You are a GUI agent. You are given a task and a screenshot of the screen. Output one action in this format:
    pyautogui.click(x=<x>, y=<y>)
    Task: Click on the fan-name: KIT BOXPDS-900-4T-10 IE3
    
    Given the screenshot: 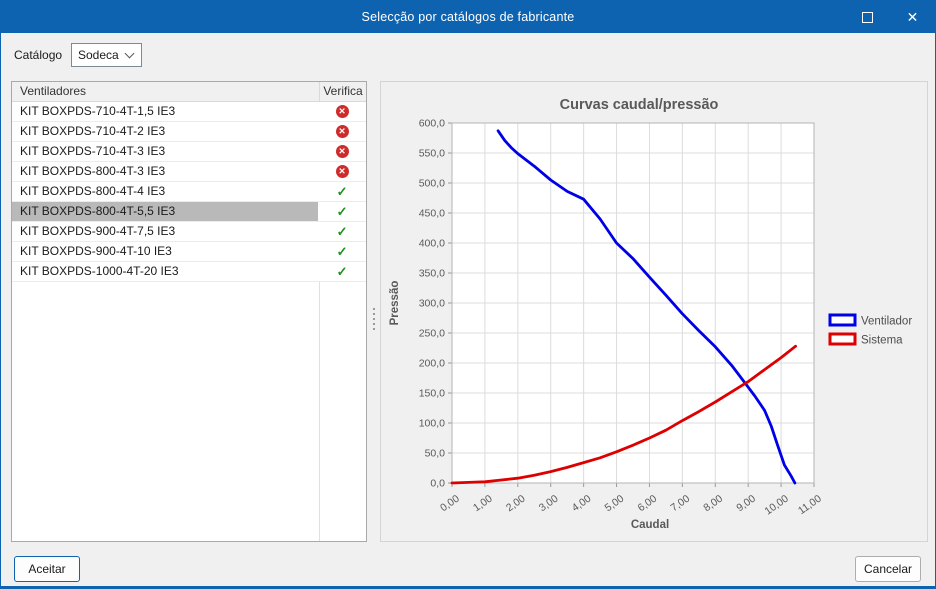 What is the action you would take?
    pyautogui.click(x=96, y=251)
    